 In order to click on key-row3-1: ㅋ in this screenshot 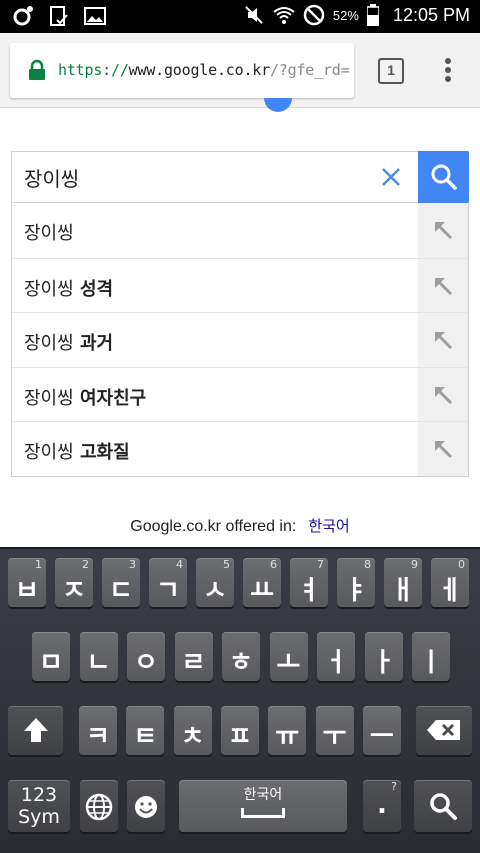, I will do `click(98, 730)`.